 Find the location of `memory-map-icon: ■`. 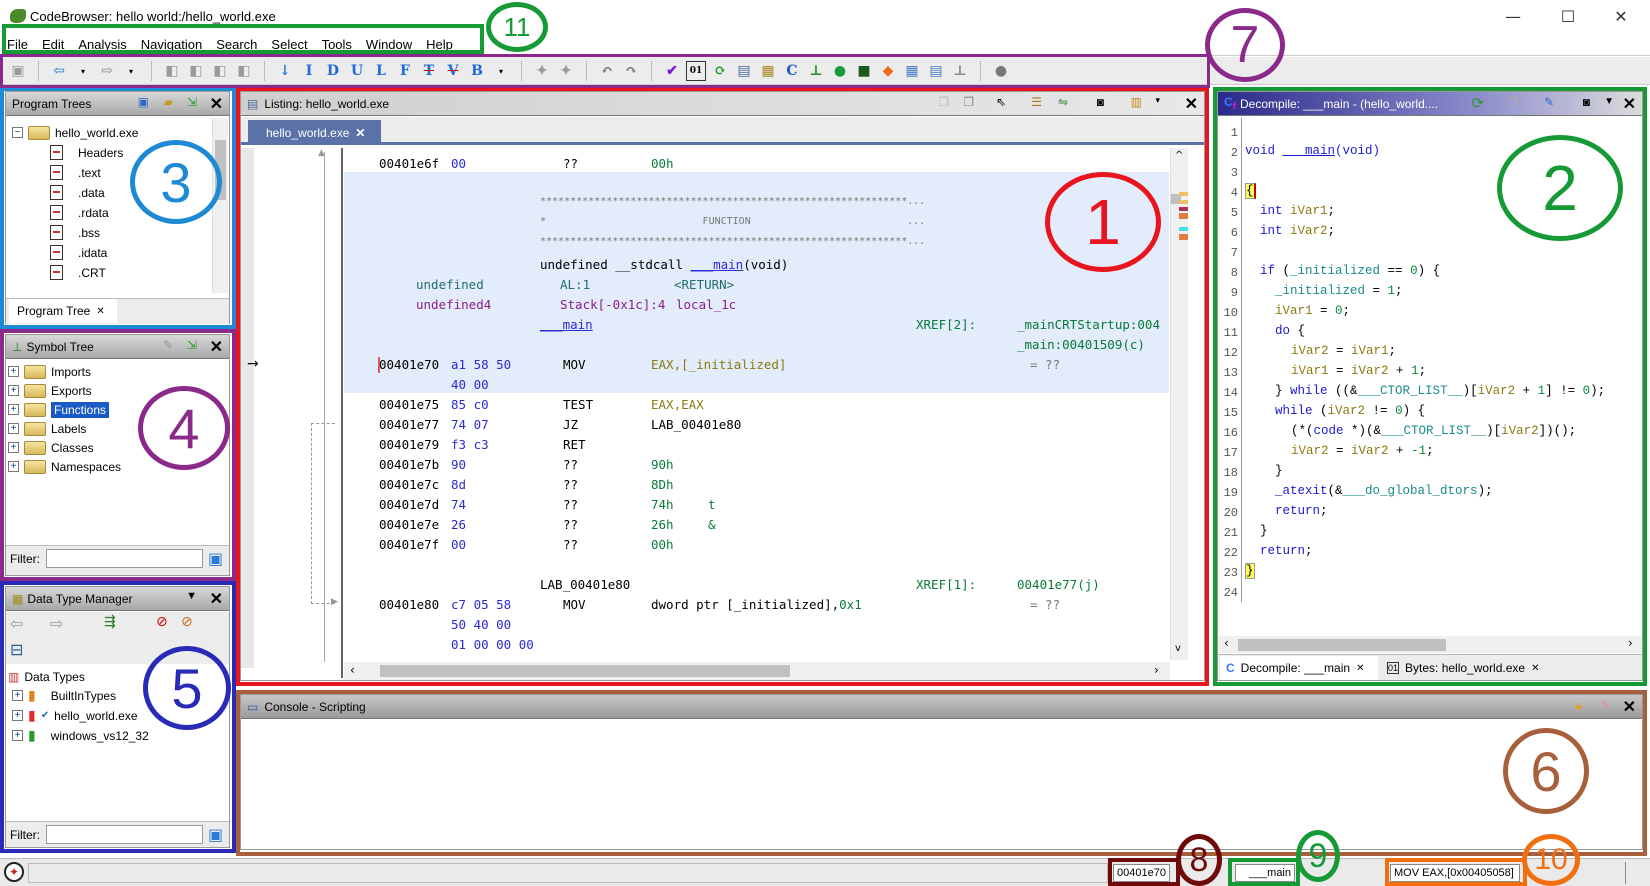

memory-map-icon: ■ is located at coordinates (864, 71).